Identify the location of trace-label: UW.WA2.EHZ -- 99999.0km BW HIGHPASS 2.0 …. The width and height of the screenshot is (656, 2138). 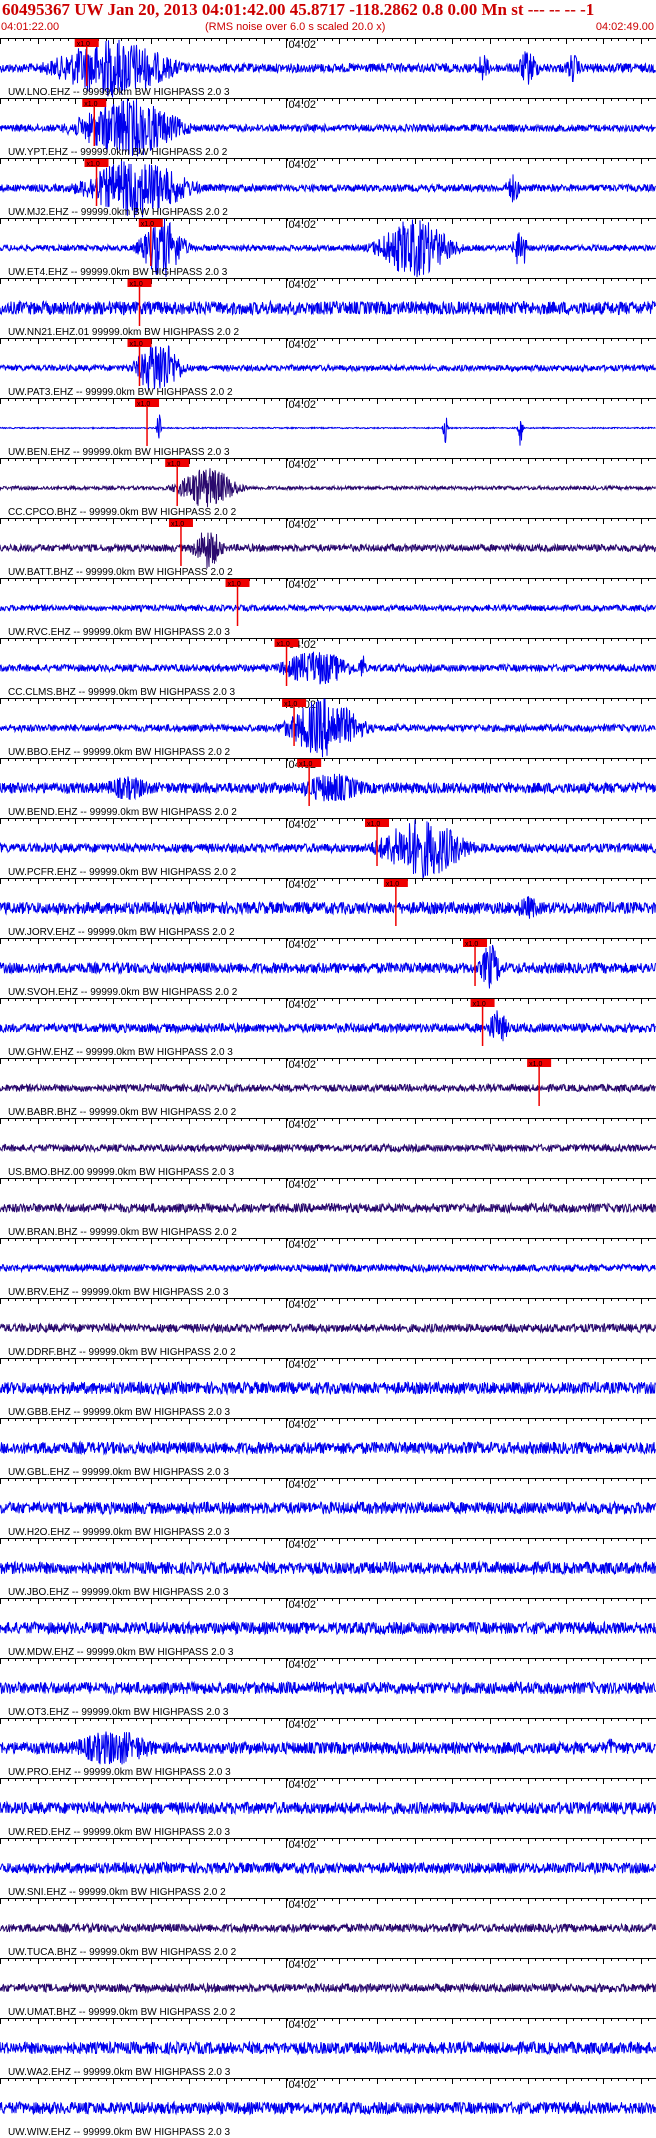
(119, 2072).